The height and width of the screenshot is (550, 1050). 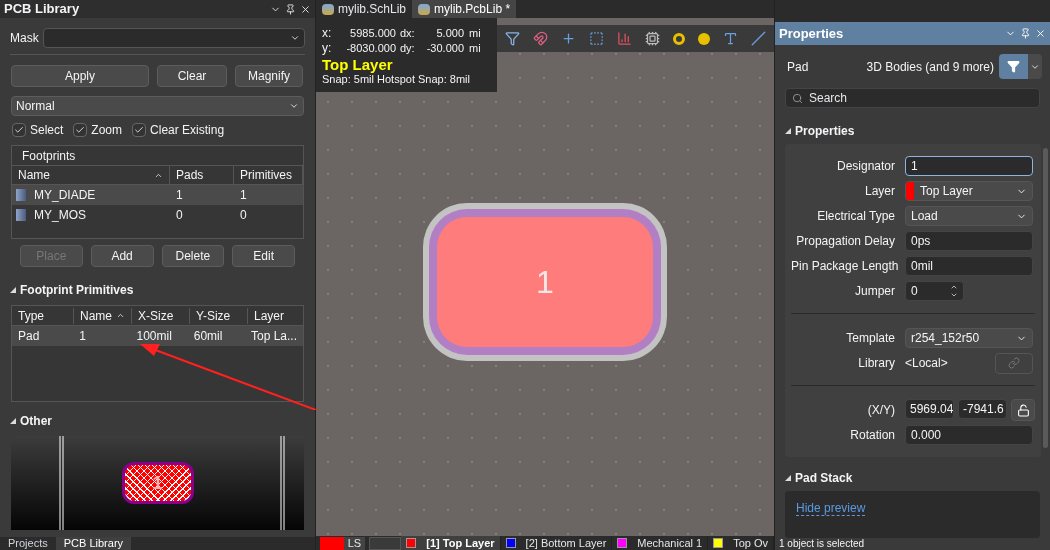 I want to click on sort-icon, so click(x=120, y=315).